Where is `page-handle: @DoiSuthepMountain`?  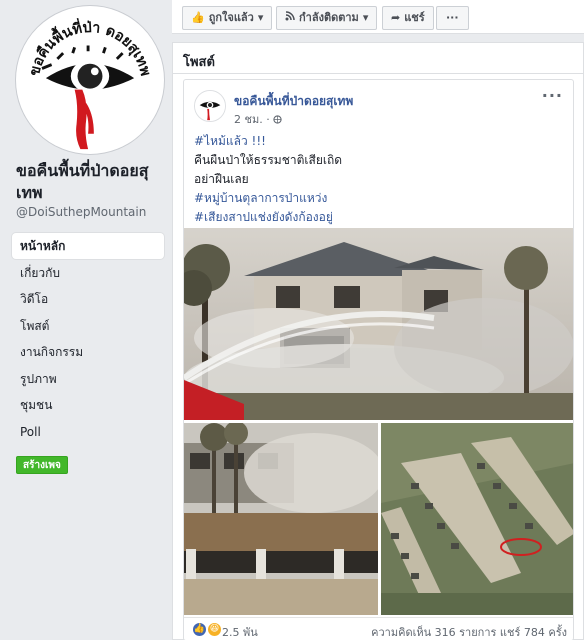 page-handle: @DoiSuthepMountain is located at coordinates (81, 212).